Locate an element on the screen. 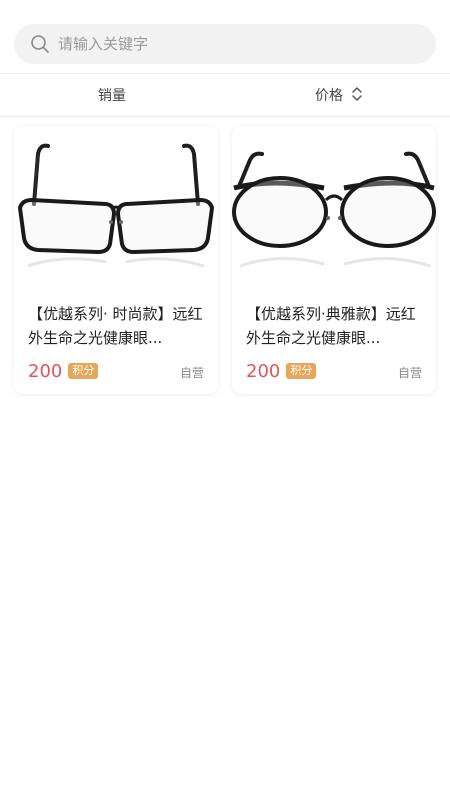 This screenshot has width=450, height=800. search-input is located at coordinates (238, 44).